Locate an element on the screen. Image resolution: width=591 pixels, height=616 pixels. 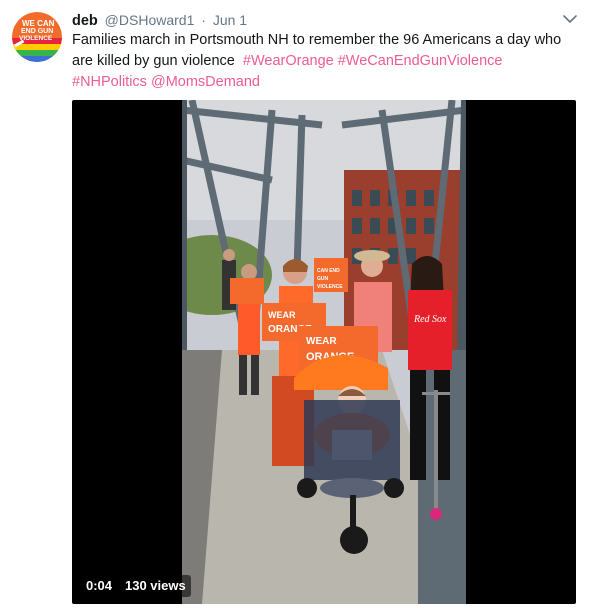
hashtag-link: #WeCanEndGunViolence is located at coordinates (420, 61).